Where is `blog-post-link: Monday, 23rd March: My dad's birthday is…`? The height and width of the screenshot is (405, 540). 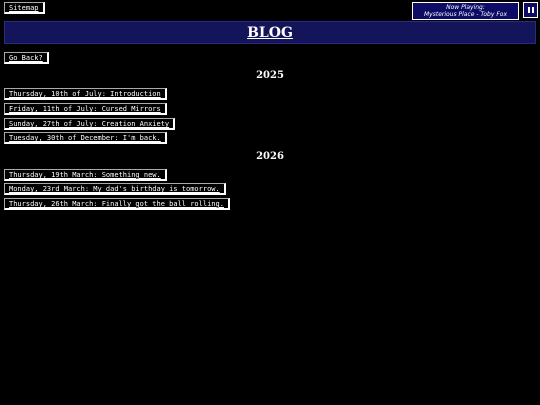
blog-post-link: Monday, 23rd March: My dad's birthday is… is located at coordinates (115, 189).